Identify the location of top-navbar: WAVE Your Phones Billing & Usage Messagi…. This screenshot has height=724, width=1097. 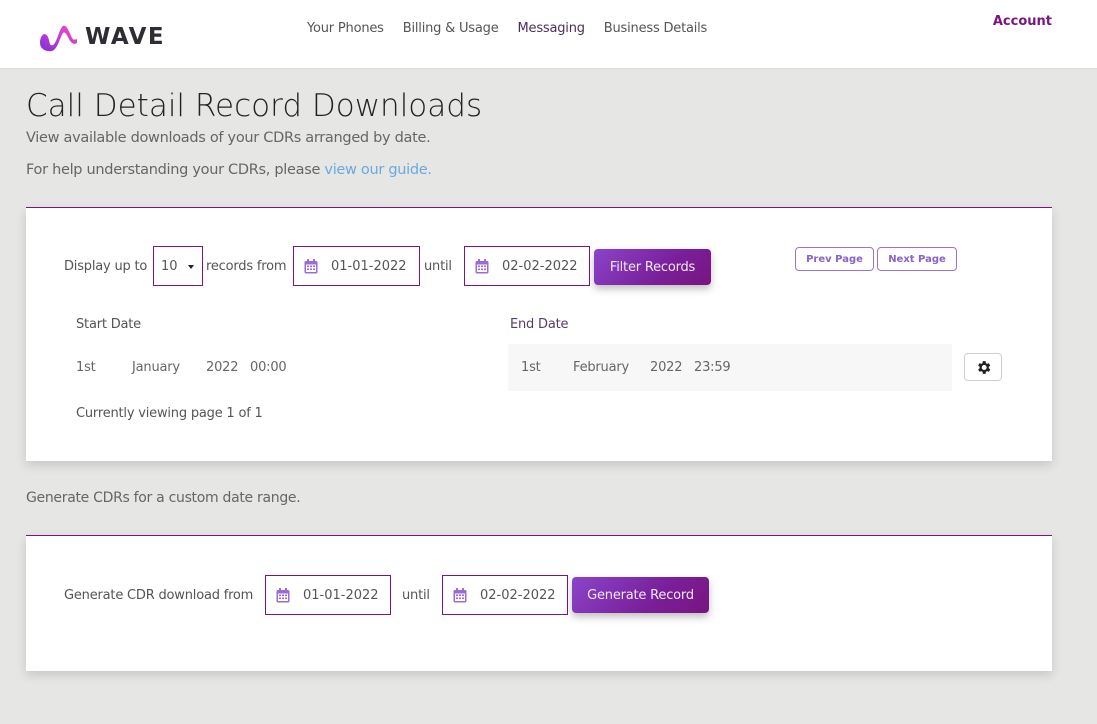
(548, 34).